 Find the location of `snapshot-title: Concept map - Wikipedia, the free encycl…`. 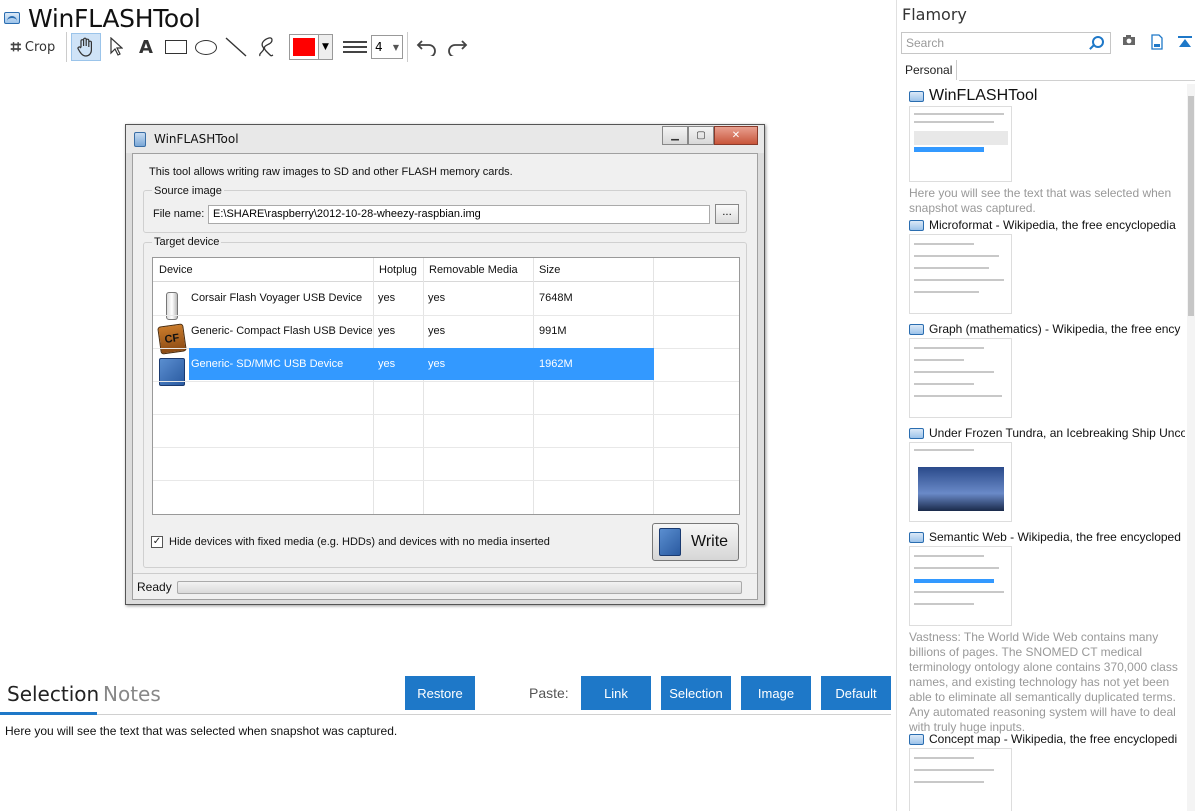

snapshot-title: Concept map - Wikipedia, the free encycl… is located at coordinates (1053, 739).